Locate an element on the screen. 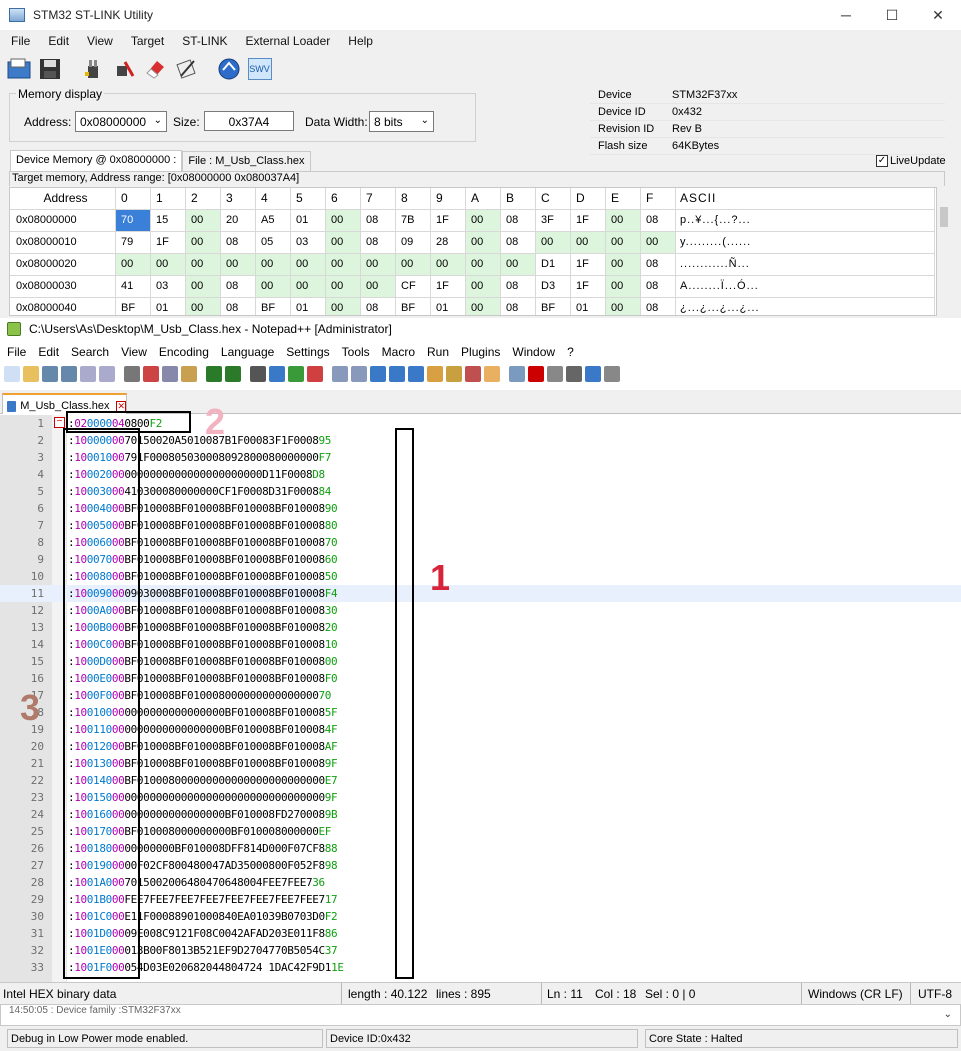  find-icon is located at coordinates (258, 374).